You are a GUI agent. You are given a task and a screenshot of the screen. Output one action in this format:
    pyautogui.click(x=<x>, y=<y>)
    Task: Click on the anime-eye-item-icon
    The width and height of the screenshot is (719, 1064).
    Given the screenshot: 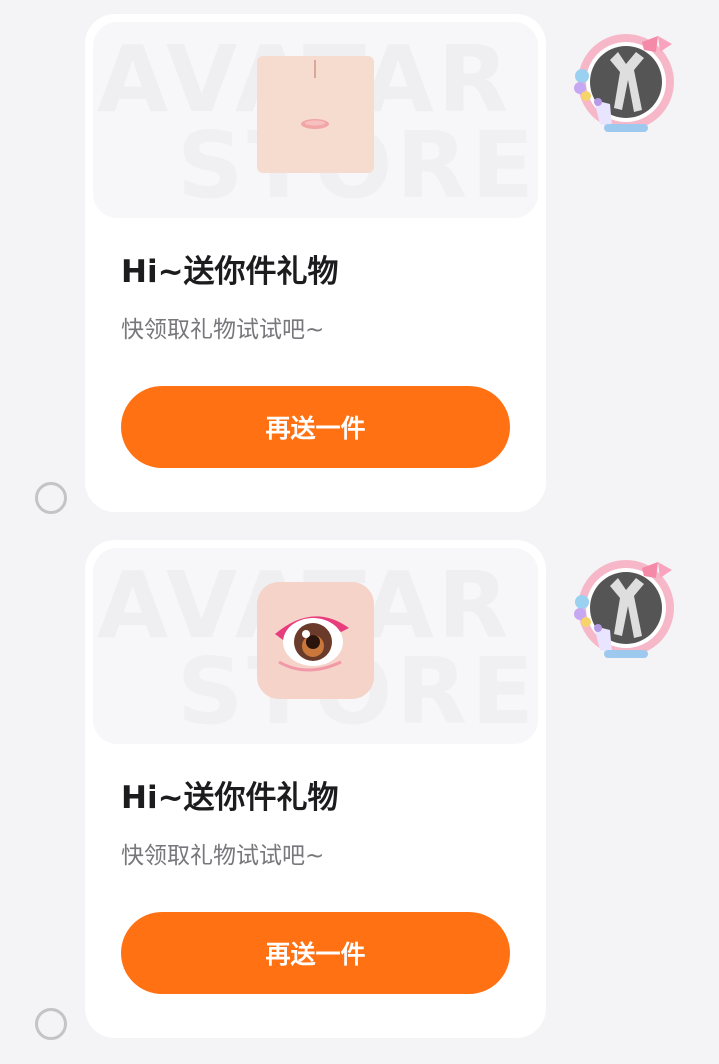 What is the action you would take?
    pyautogui.click(x=315, y=640)
    